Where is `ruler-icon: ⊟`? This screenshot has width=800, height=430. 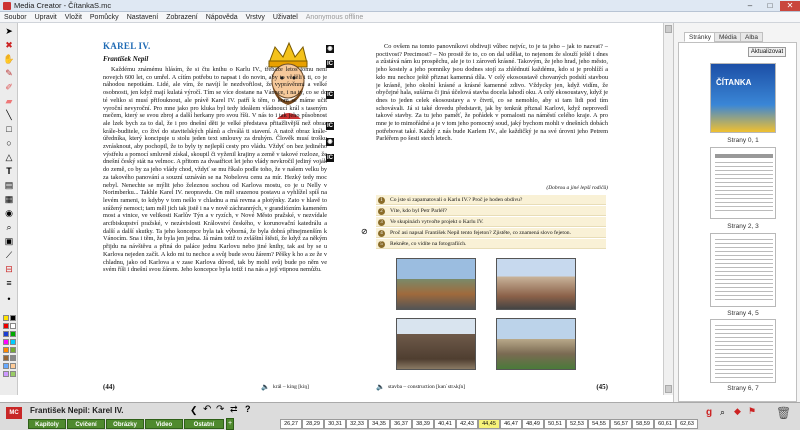
ruler-icon: ⊟ is located at coordinates (9, 269).